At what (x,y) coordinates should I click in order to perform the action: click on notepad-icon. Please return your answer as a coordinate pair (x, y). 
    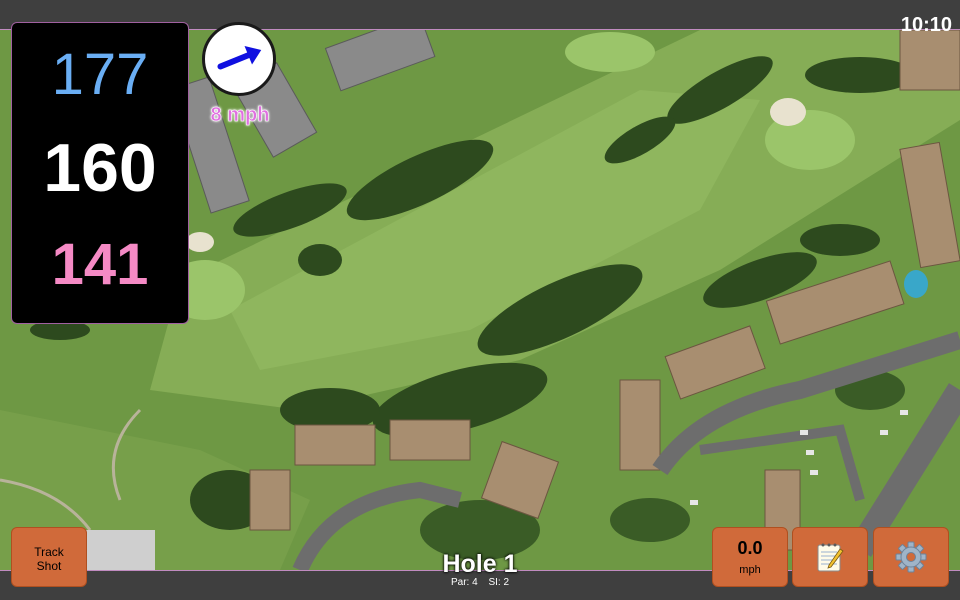
    Looking at the image, I should click on (830, 557).